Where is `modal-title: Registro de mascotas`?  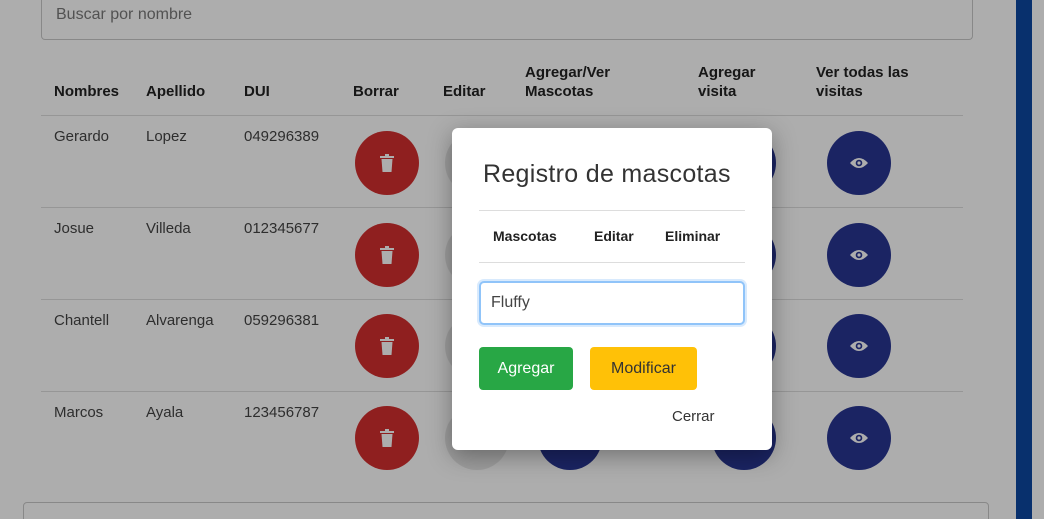 modal-title: Registro de mascotas is located at coordinates (607, 174).